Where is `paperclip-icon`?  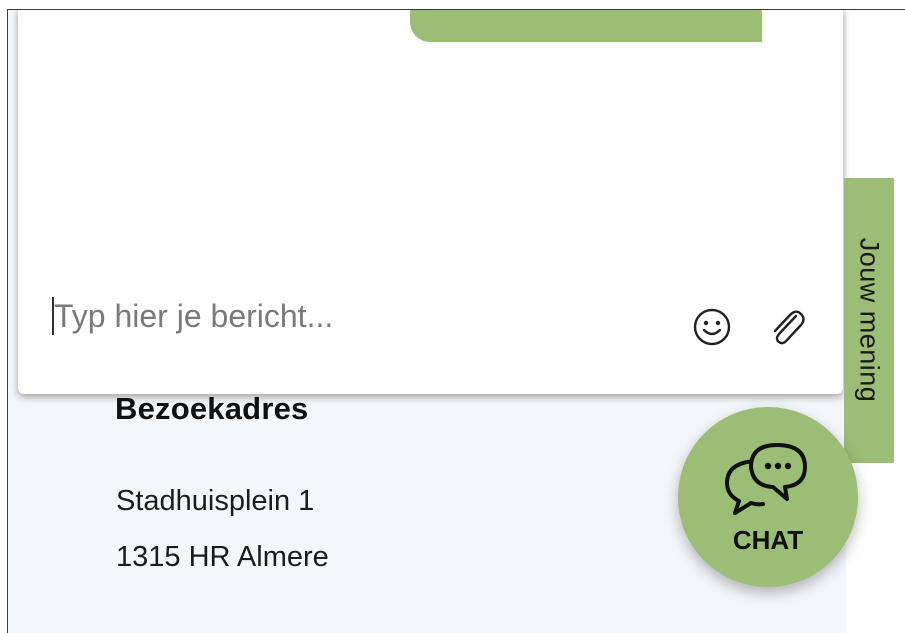 paperclip-icon is located at coordinates (786, 327).